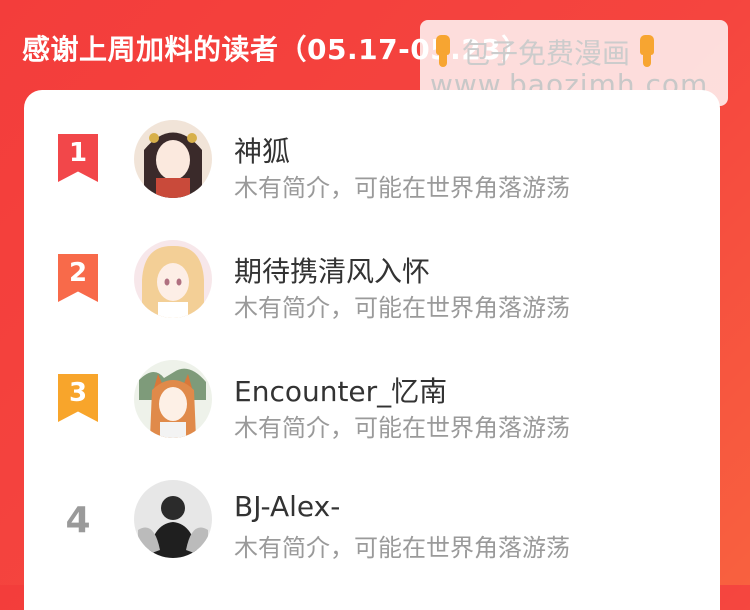 The width and height of the screenshot is (750, 610). What do you see at coordinates (78, 520) in the screenshot?
I see `rank-number: 4` at bounding box center [78, 520].